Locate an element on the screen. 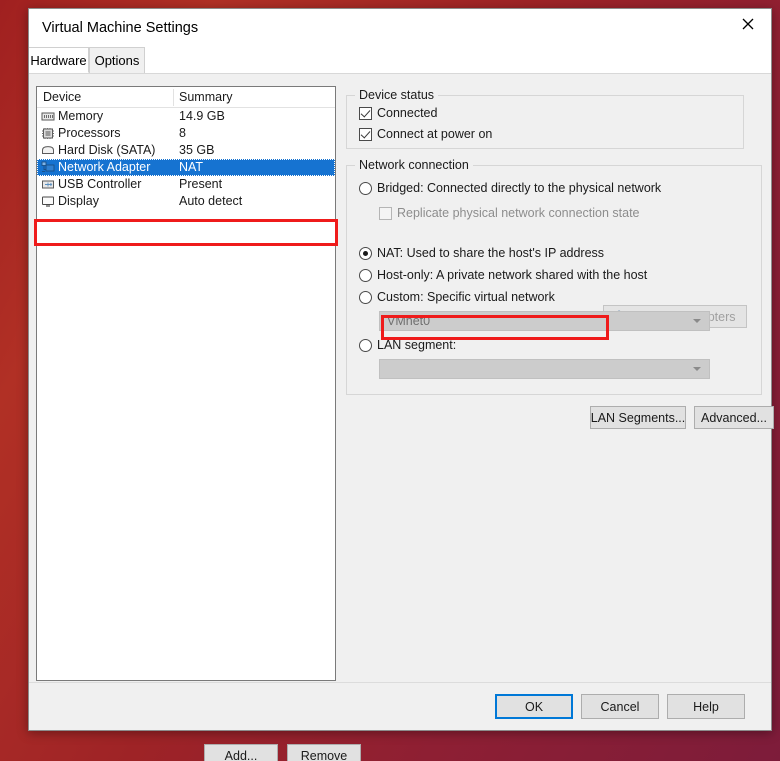 This screenshot has width=780, height=761. radio-custom is located at coordinates (365, 297).